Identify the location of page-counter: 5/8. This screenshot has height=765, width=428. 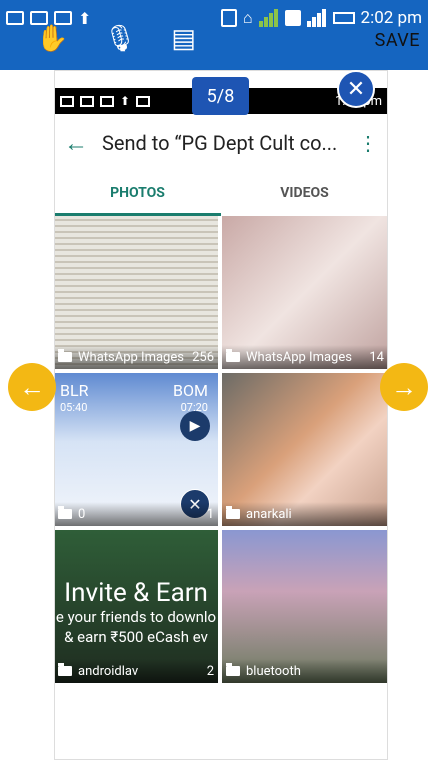
(220, 96).